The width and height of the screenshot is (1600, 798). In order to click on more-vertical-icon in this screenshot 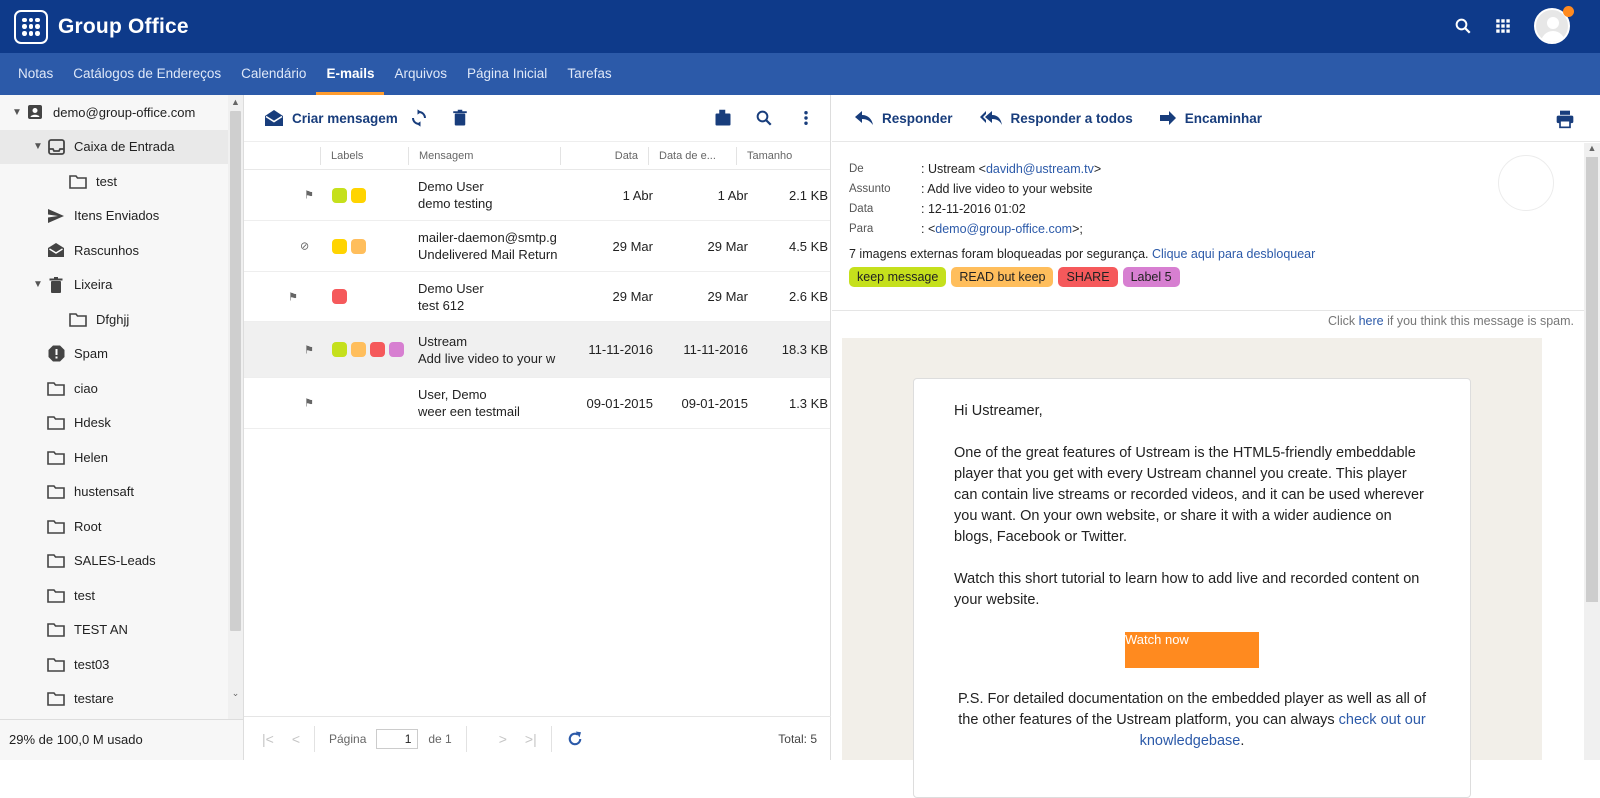, I will do `click(806, 118)`.